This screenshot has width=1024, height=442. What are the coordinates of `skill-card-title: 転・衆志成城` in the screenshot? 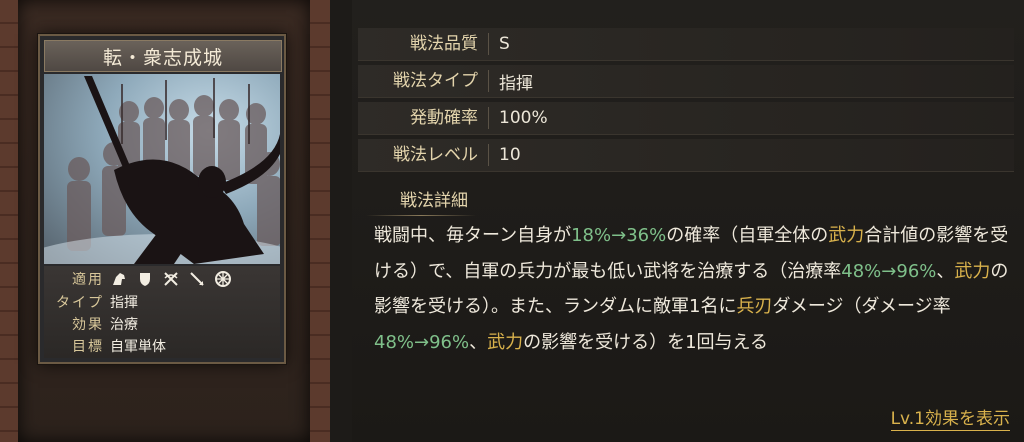 It's located at (163, 56).